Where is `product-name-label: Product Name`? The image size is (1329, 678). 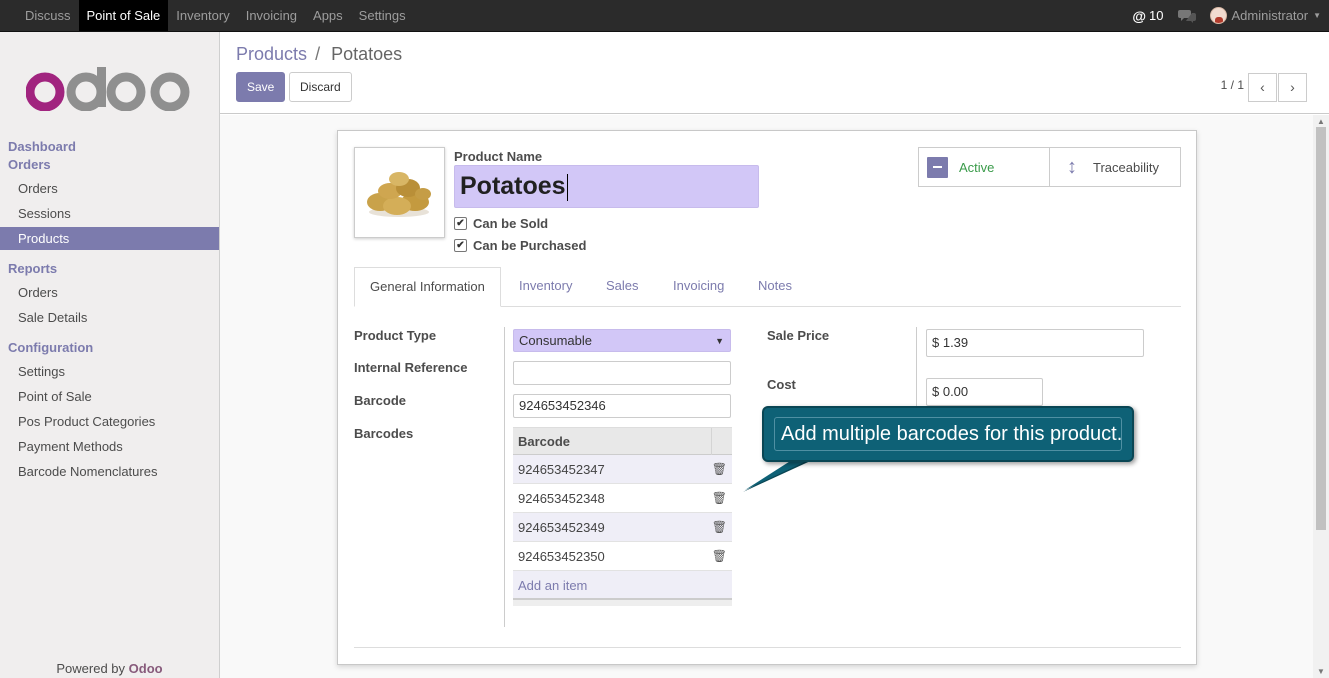 product-name-label: Product Name is located at coordinates (498, 156).